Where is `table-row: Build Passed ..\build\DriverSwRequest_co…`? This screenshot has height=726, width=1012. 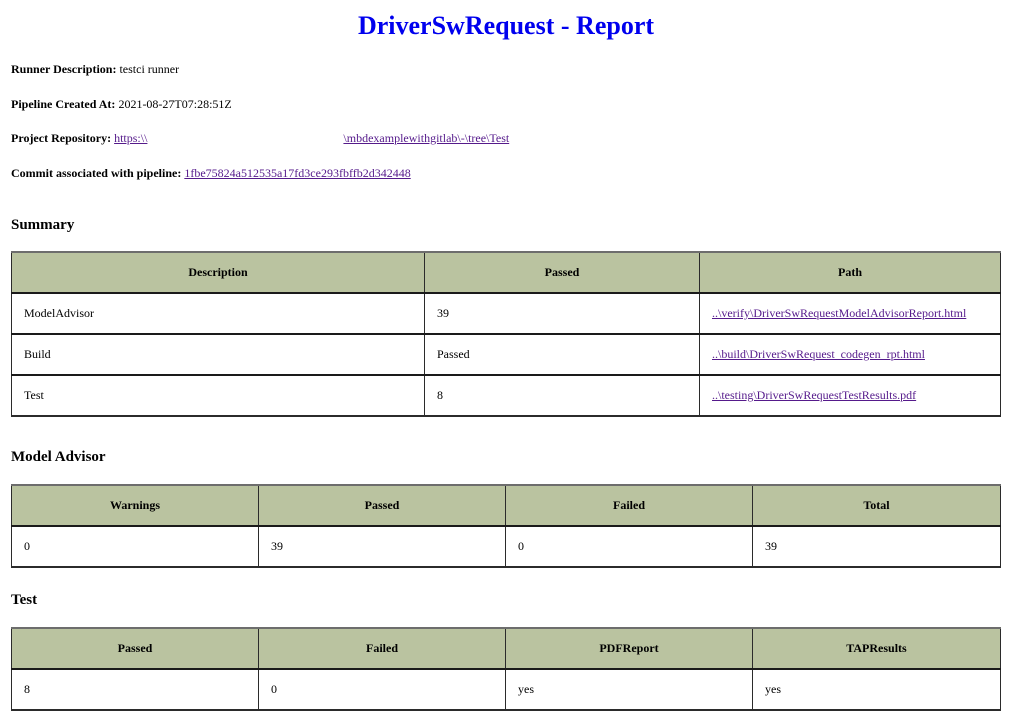
table-row: Build Passed ..\build\DriverSwRequest_co… is located at coordinates (506, 354).